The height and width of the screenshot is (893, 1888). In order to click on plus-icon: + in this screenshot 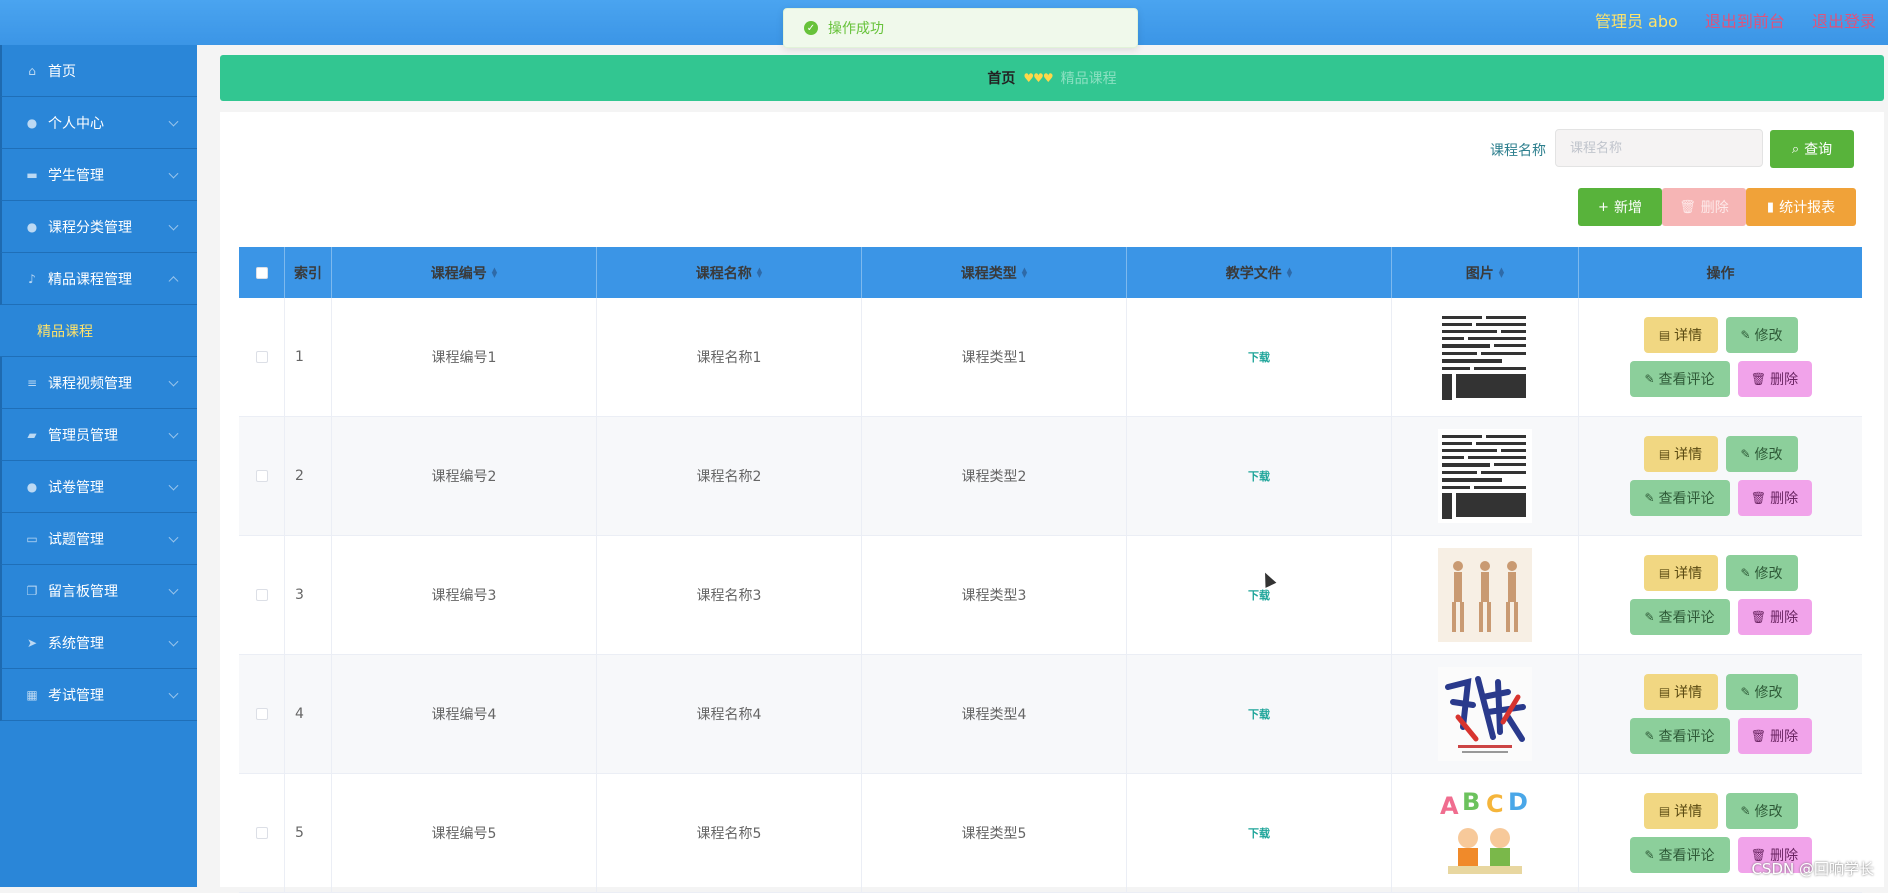, I will do `click(1603, 207)`.